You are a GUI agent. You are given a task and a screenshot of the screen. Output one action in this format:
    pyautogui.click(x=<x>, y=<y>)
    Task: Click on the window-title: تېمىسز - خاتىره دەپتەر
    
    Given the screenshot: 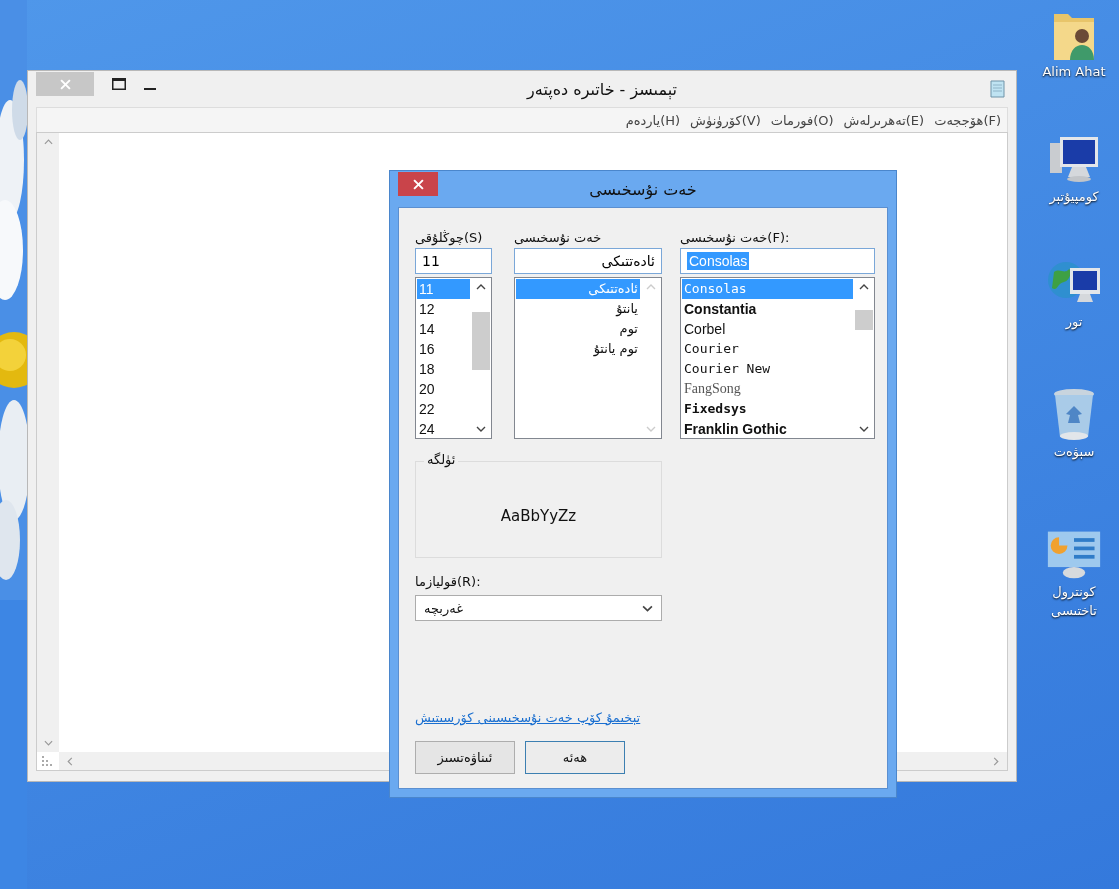 What is the action you would take?
    pyautogui.click(x=601, y=89)
    